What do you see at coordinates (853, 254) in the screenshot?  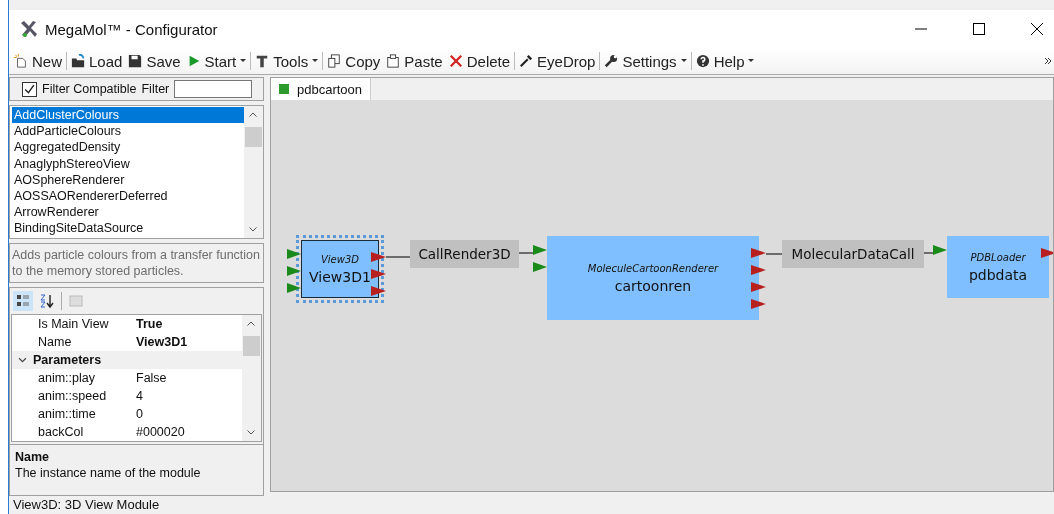 I see `call-node: MolecularDataCall` at bounding box center [853, 254].